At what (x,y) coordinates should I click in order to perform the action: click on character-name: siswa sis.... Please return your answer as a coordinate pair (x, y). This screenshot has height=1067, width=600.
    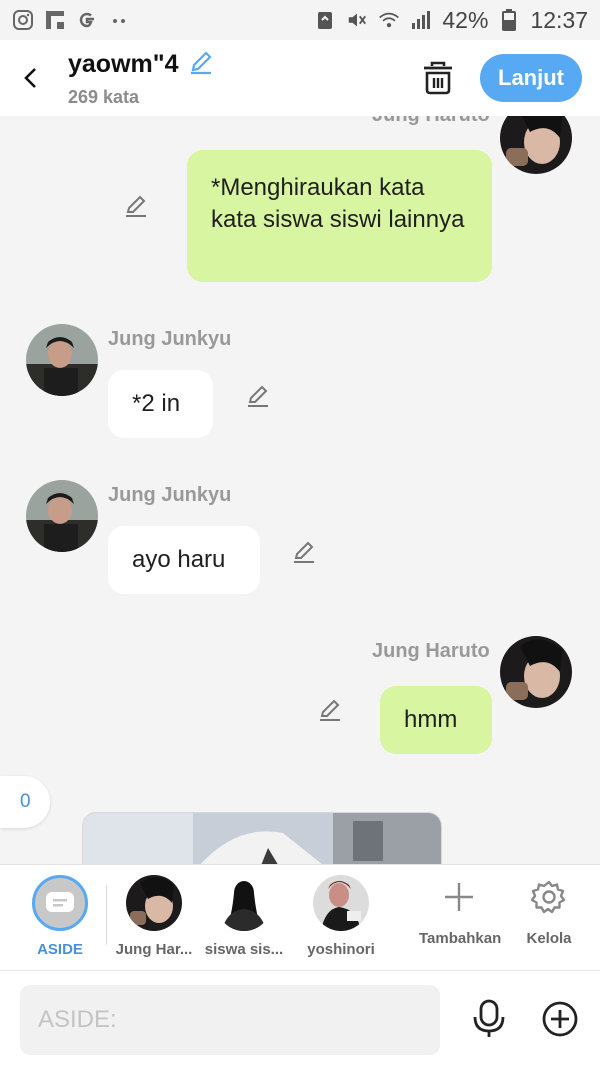
    Looking at the image, I should click on (244, 949).